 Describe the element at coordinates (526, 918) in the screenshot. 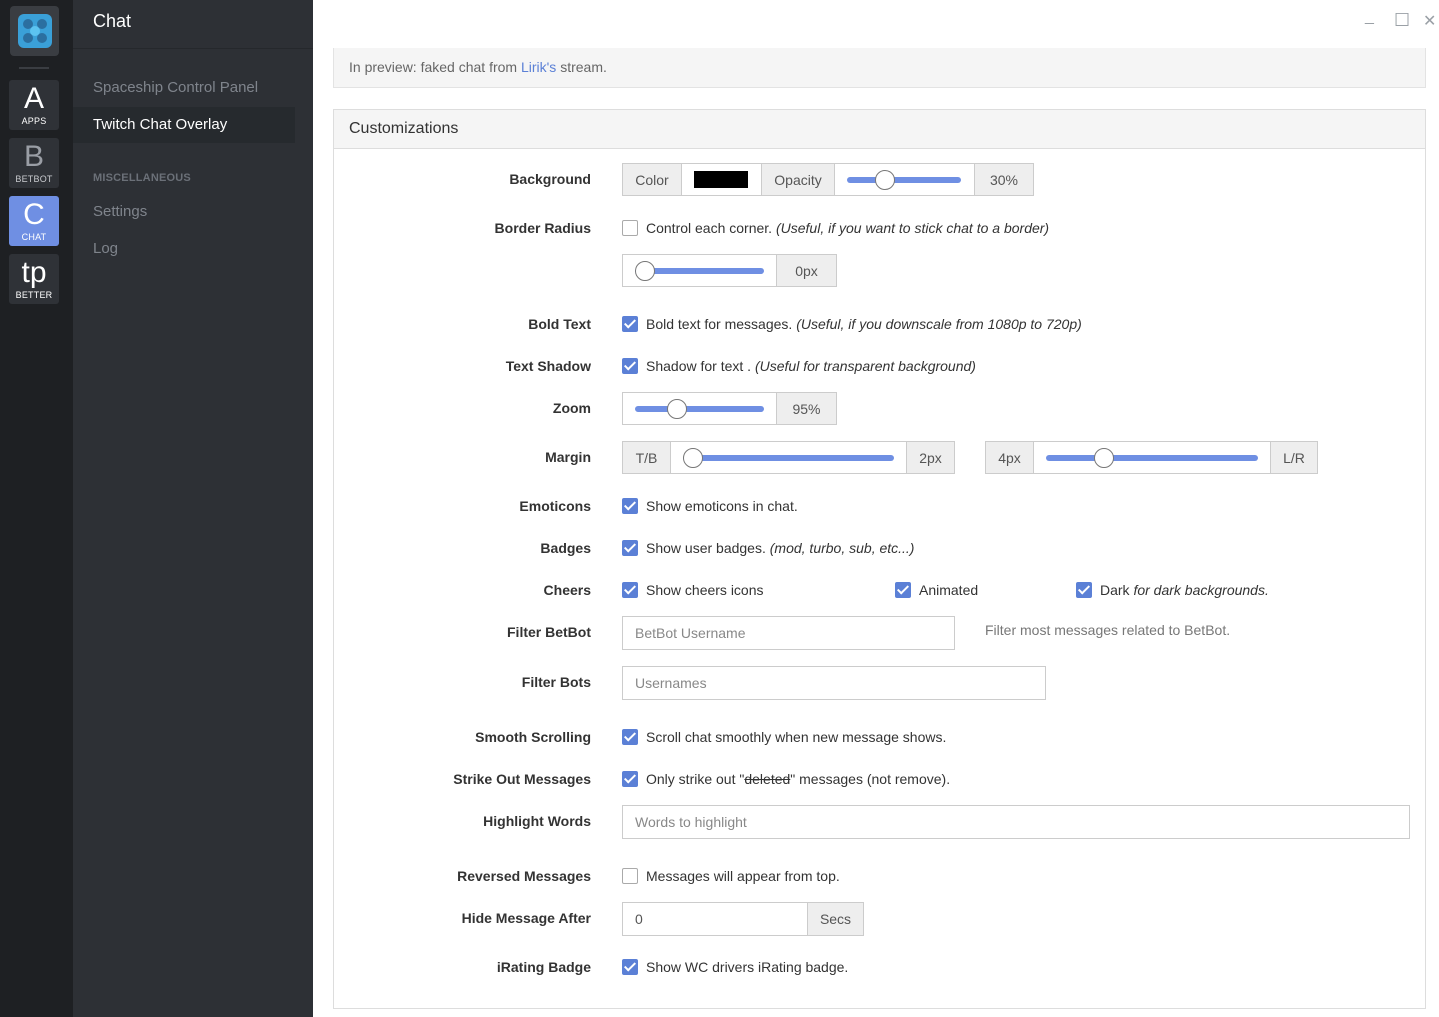

I see `hide-after-label: Hide Message After` at that location.